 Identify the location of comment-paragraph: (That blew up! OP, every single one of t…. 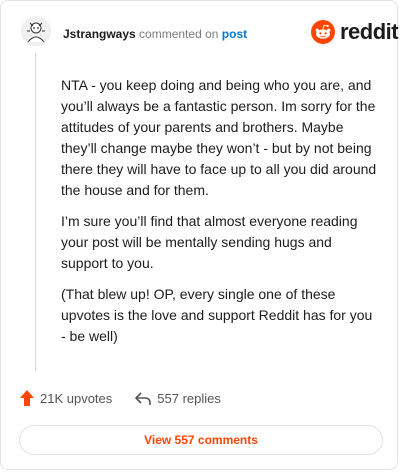
(217, 315).